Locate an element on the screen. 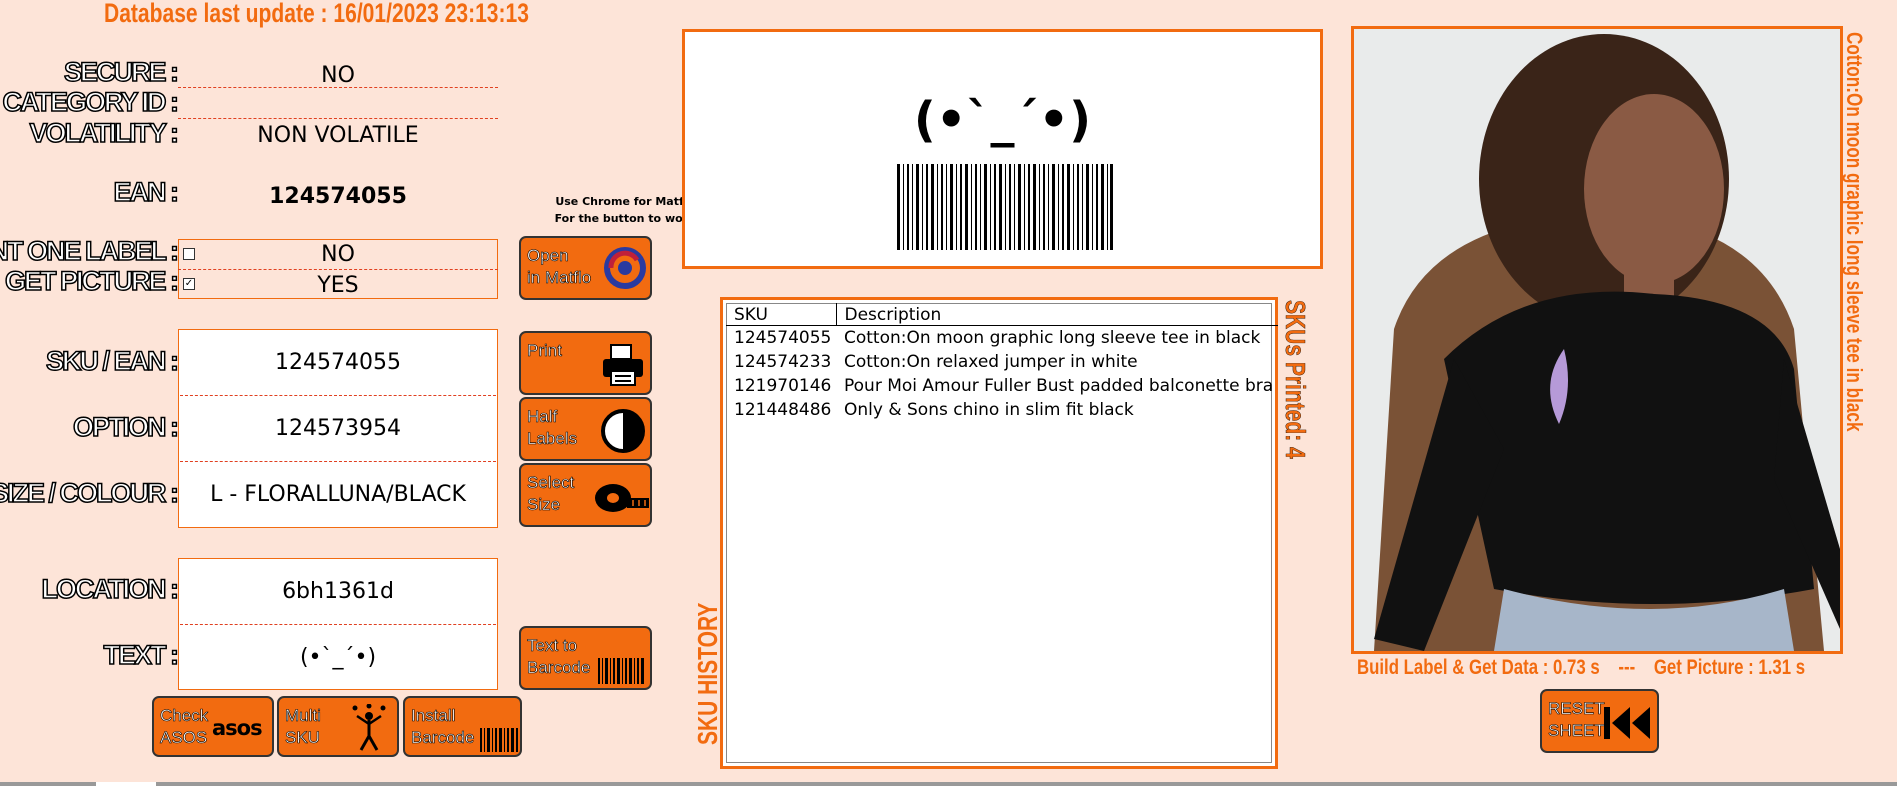 The width and height of the screenshot is (1897, 786). print-one-label: PRINT ONE LABEL : is located at coordinates (90, 251).